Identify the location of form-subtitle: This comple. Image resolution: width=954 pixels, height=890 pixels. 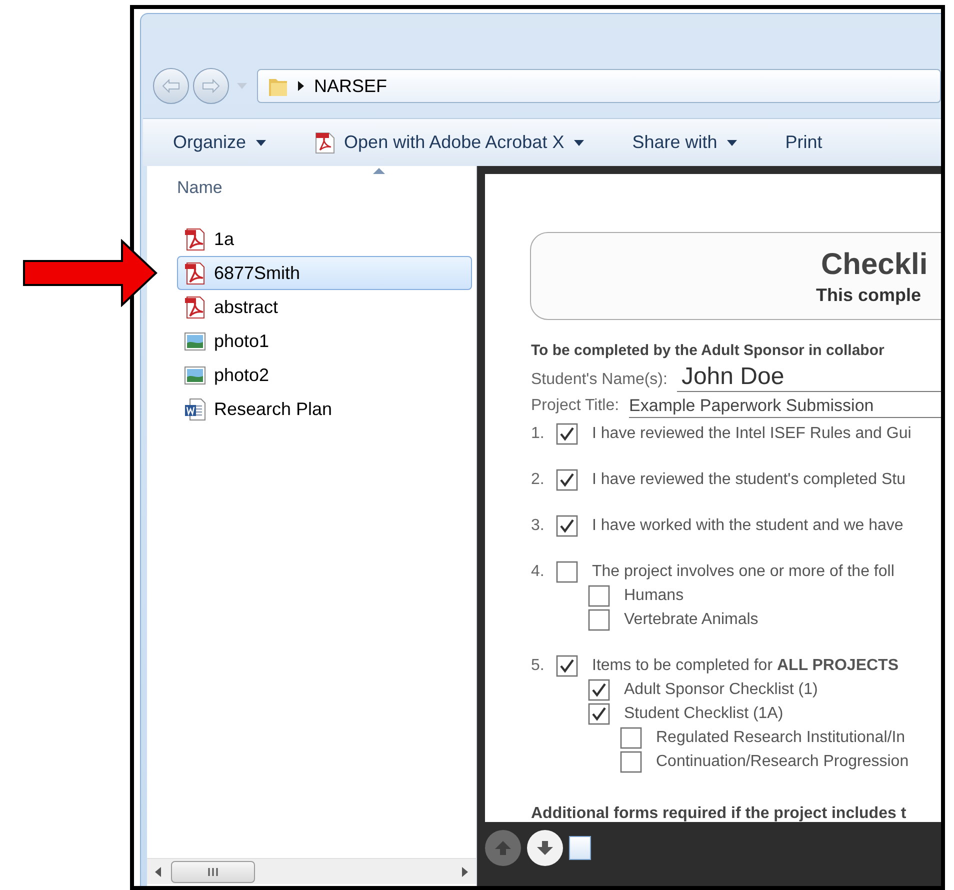
(869, 295).